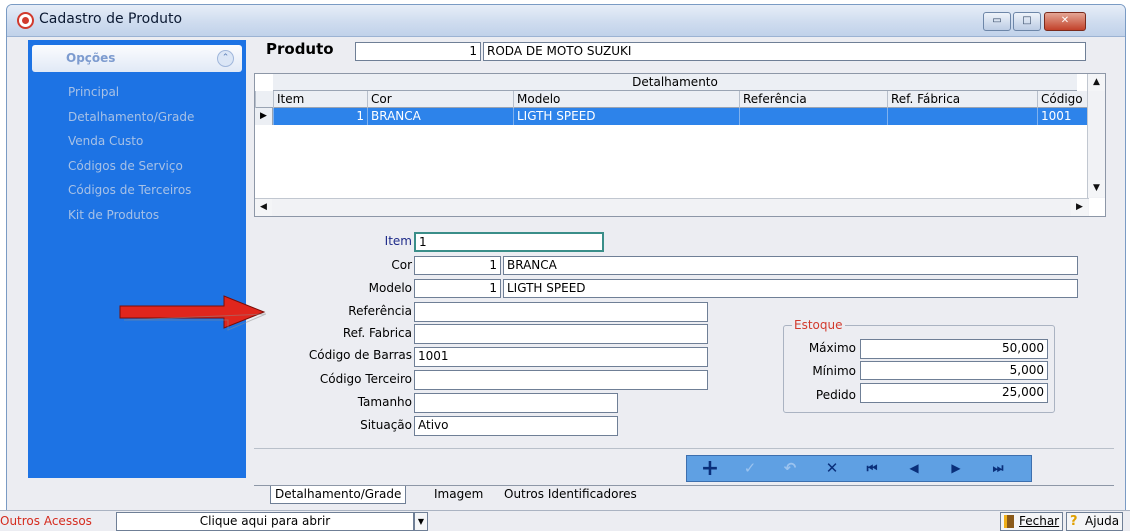  Describe the element at coordinates (131, 92) in the screenshot. I see `sidebar-item-principal: Principal` at that location.